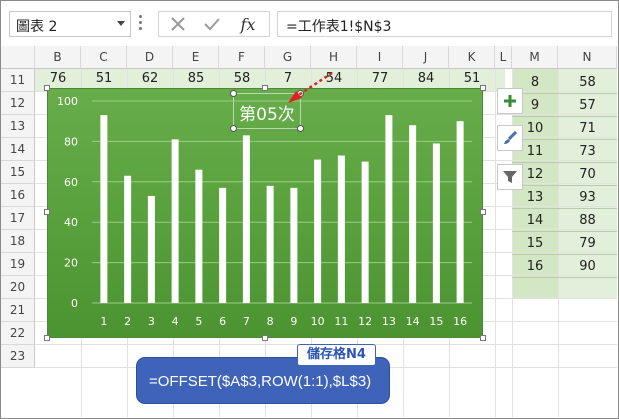  Describe the element at coordinates (472, 57) in the screenshot. I see `column-header-k: K` at that location.